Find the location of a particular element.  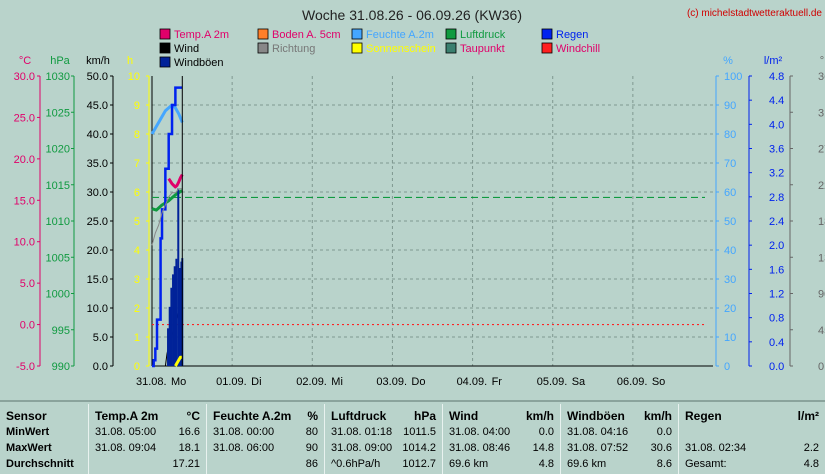

x-tick-date: 05.09. is located at coordinates (552, 382).